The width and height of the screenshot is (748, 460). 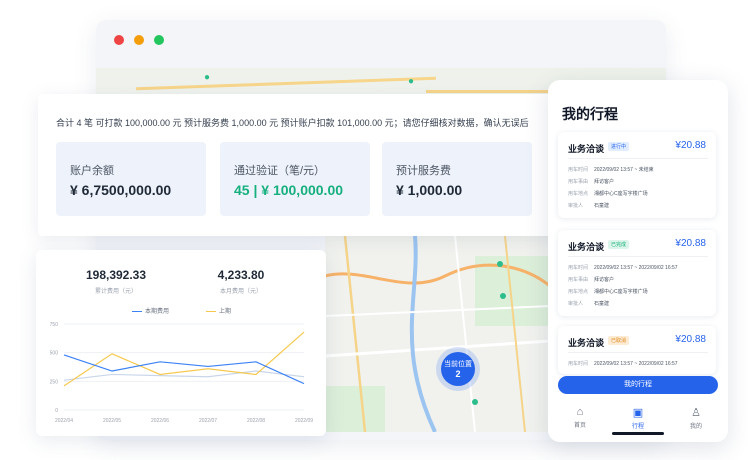 What do you see at coordinates (590, 114) in the screenshot?
I see `phone-title: 我的行程` at bounding box center [590, 114].